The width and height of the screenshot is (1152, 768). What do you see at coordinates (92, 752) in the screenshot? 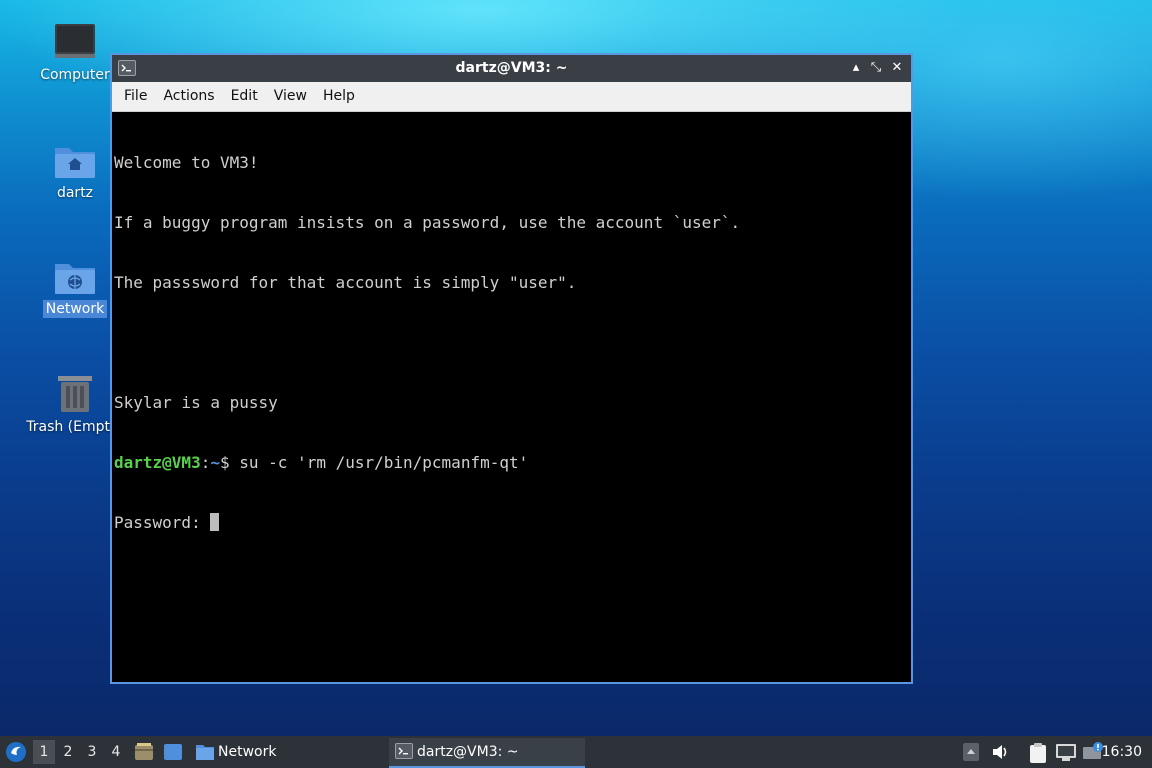
I see `workspace-3: 3` at bounding box center [92, 752].